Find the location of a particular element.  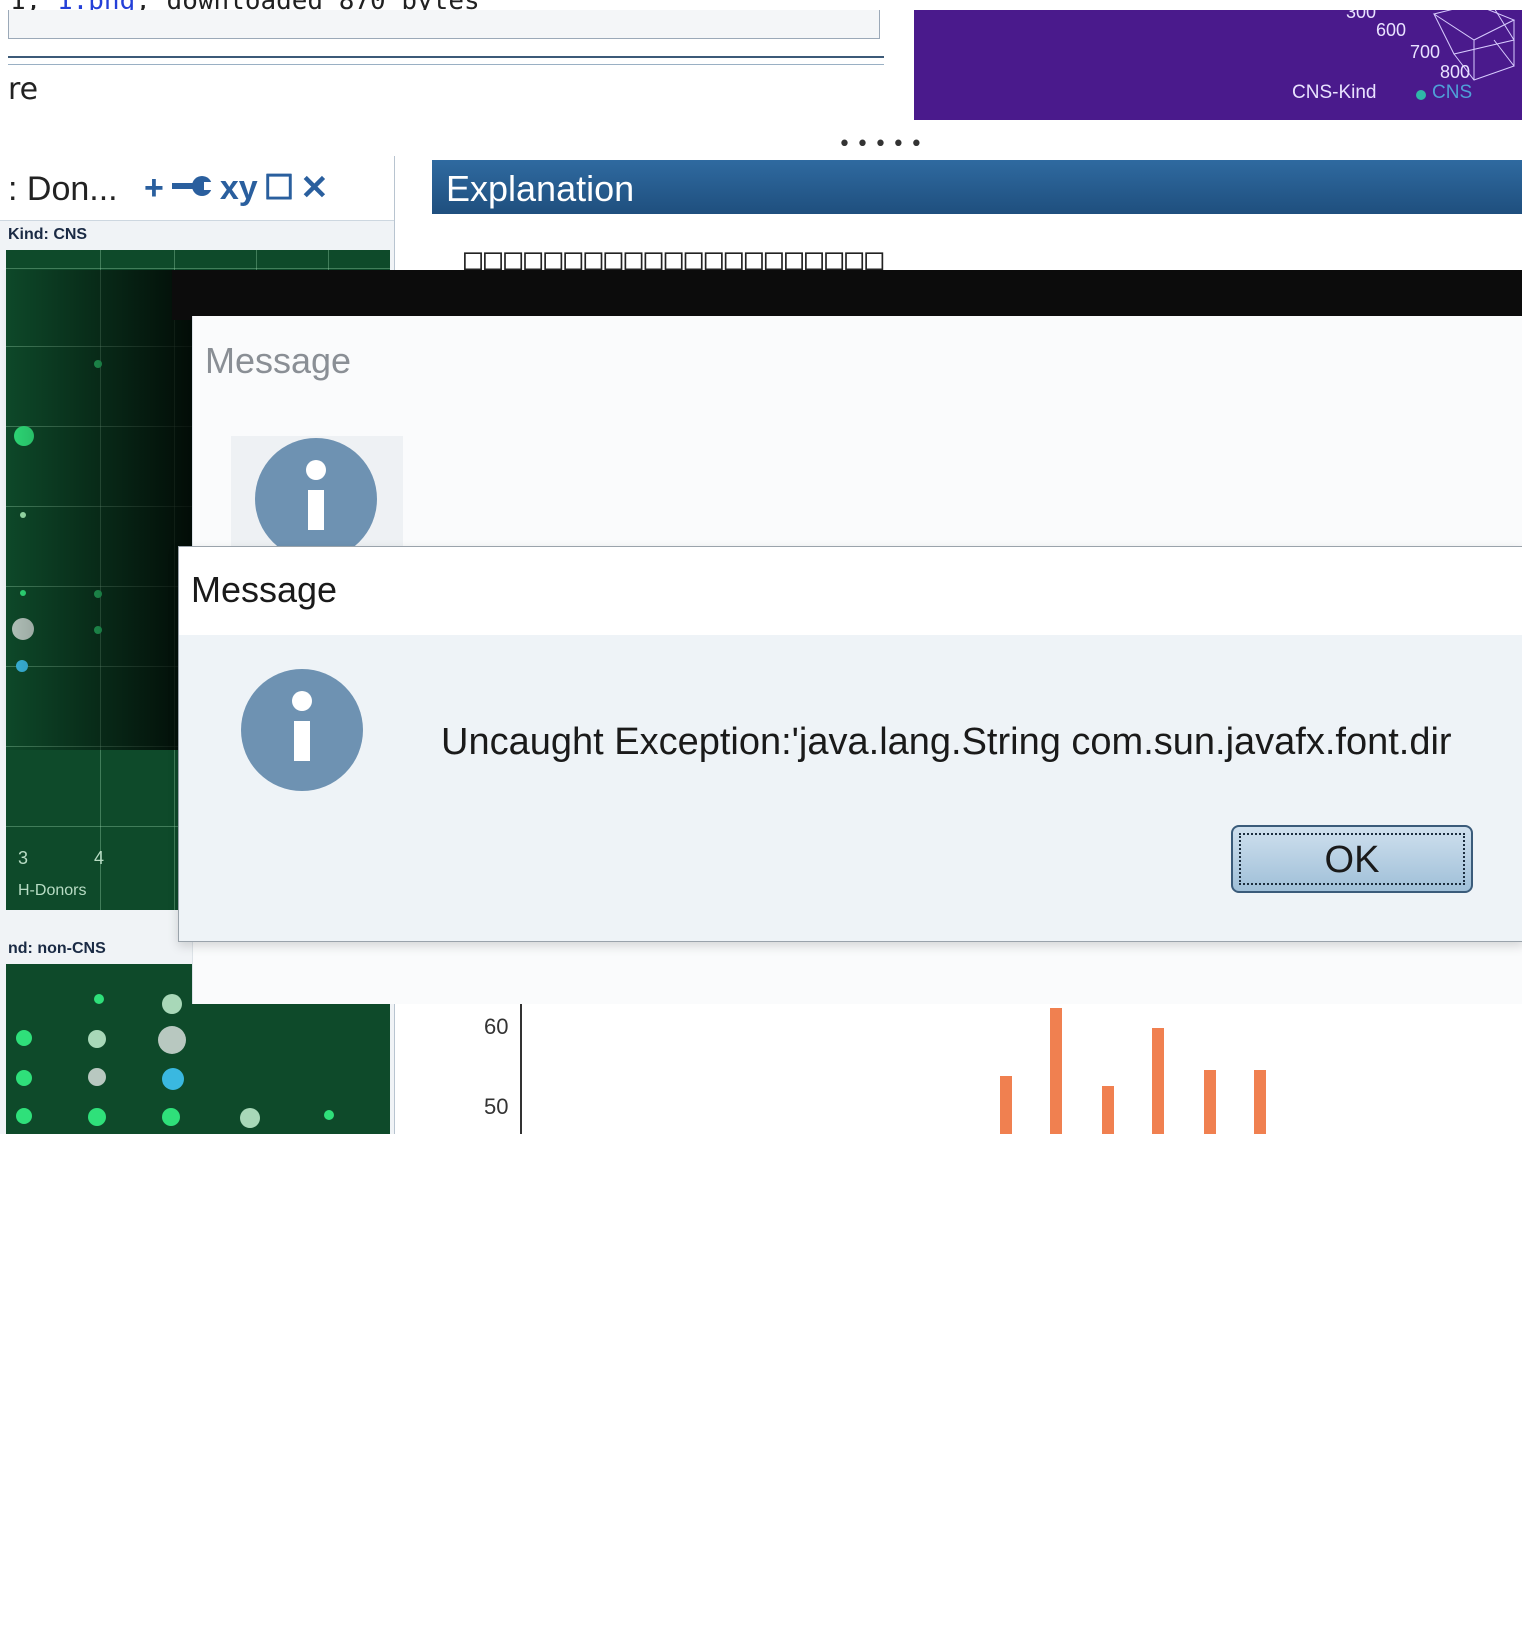

histogram-chart: 60 50 is located at coordinates (977, 1061).